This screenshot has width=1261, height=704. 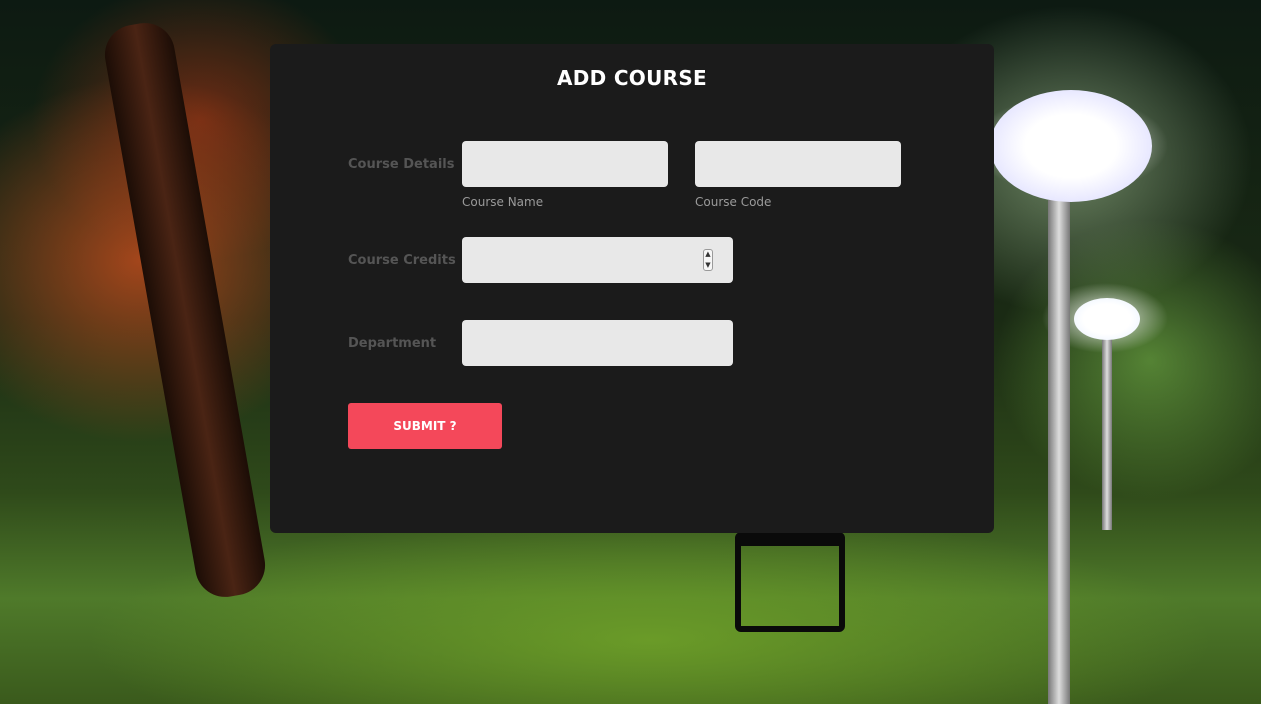 I want to click on street-lamp-distant, so click(x=1107, y=319).